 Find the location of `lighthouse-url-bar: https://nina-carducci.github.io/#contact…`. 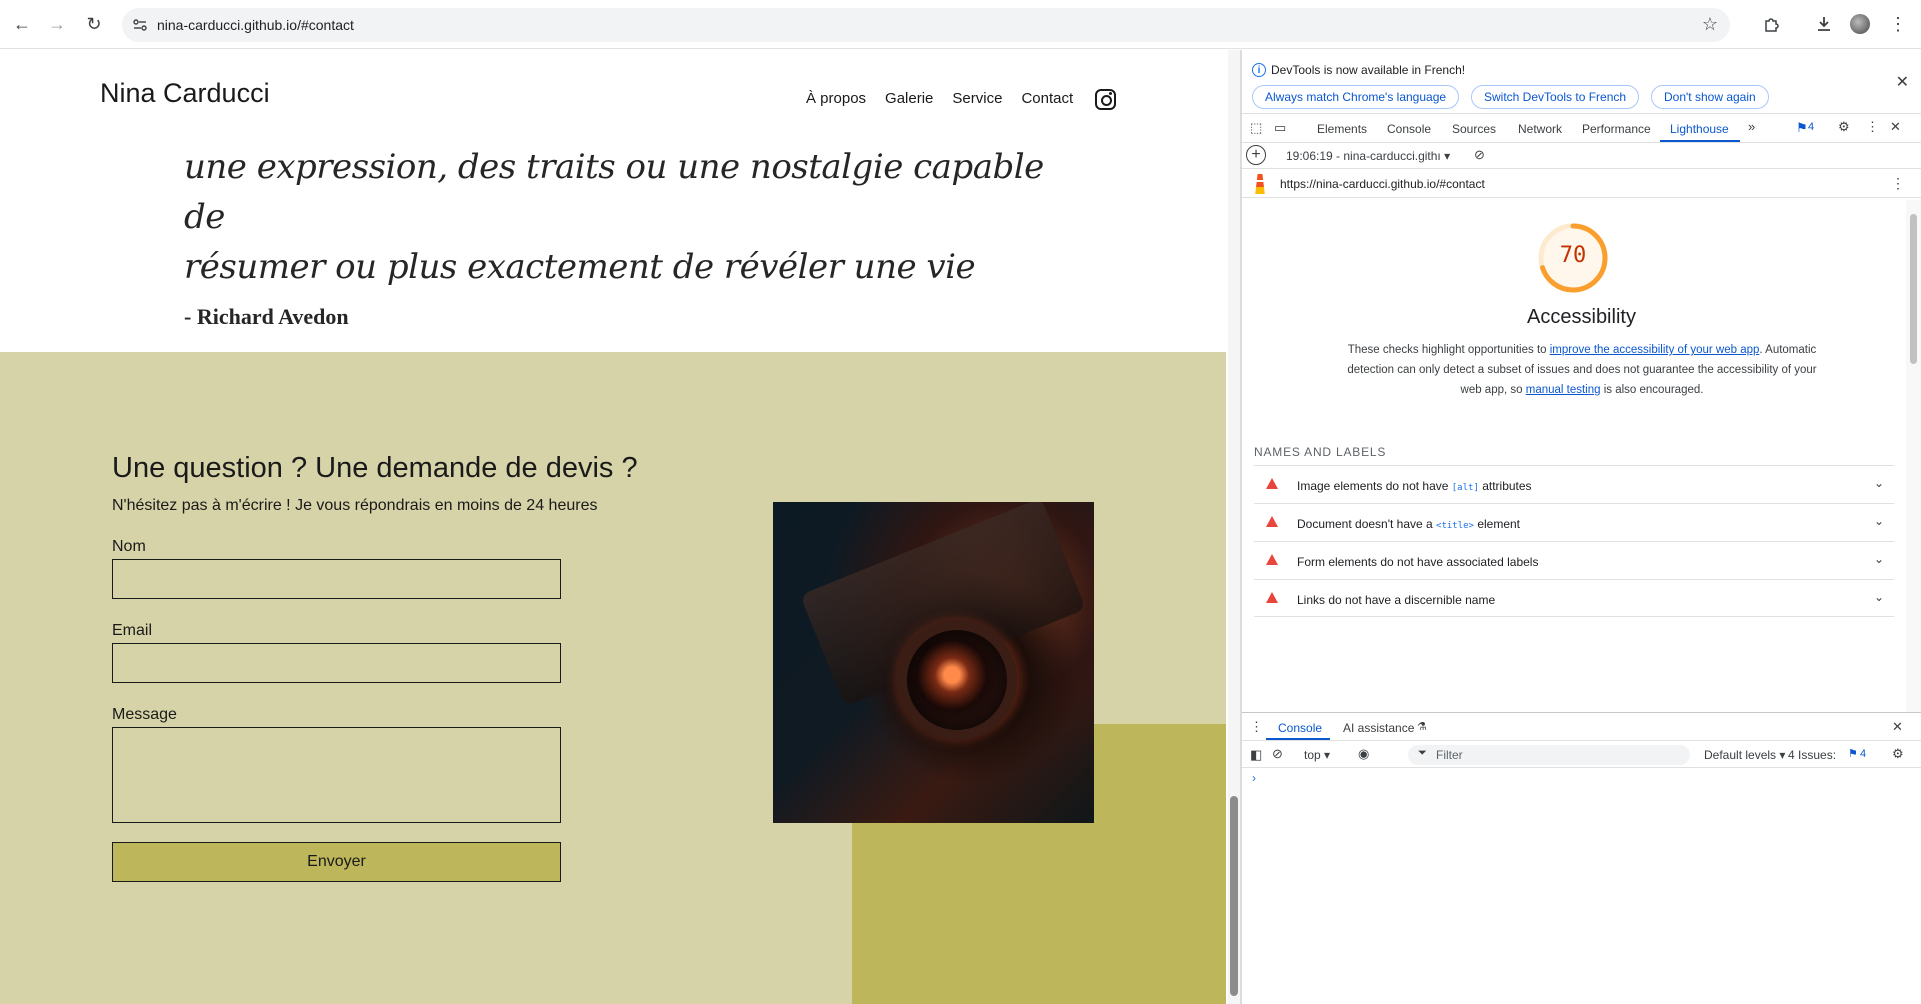

lighthouse-url-bar: https://nina-carducci.github.io/#contact… is located at coordinates (1581, 184).